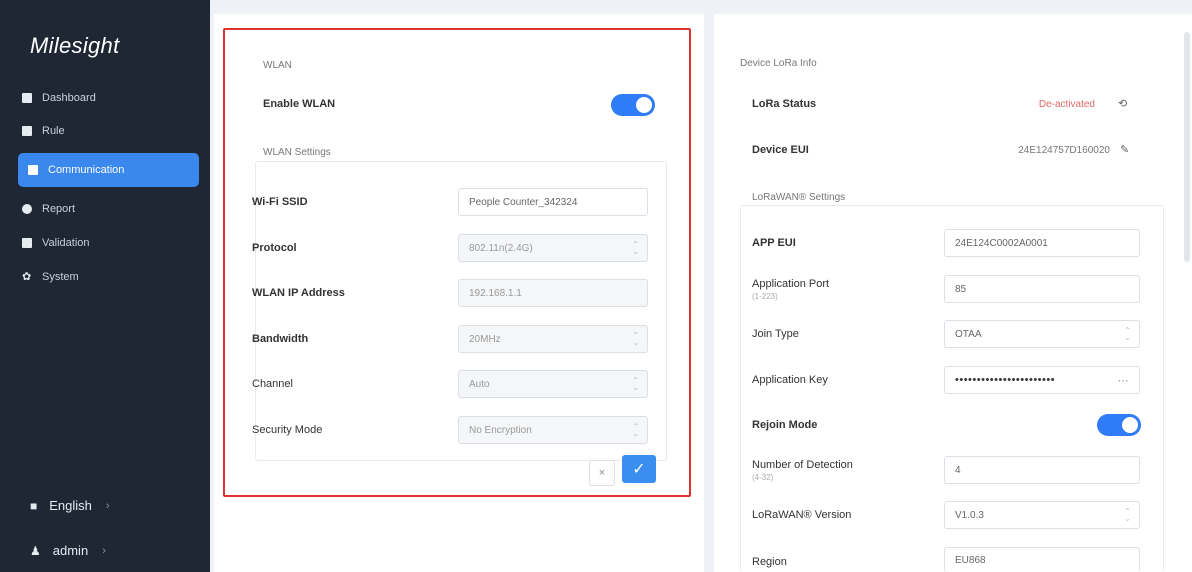 The height and width of the screenshot is (572, 1192). What do you see at coordinates (34, 505) in the screenshot?
I see `language-icon: ■` at bounding box center [34, 505].